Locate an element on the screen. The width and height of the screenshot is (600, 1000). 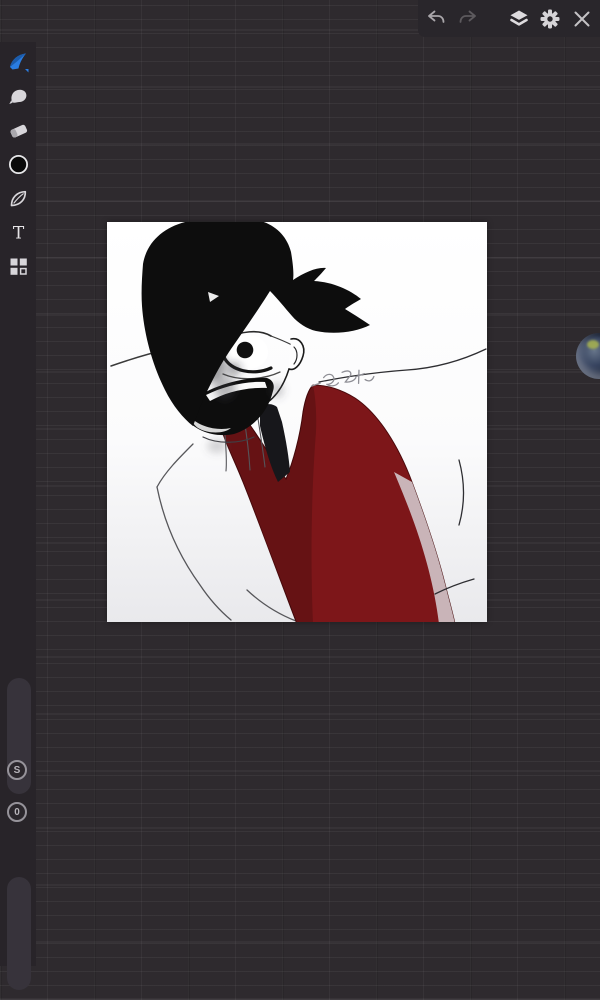
tool-list: T is located at coordinates (18, 159).